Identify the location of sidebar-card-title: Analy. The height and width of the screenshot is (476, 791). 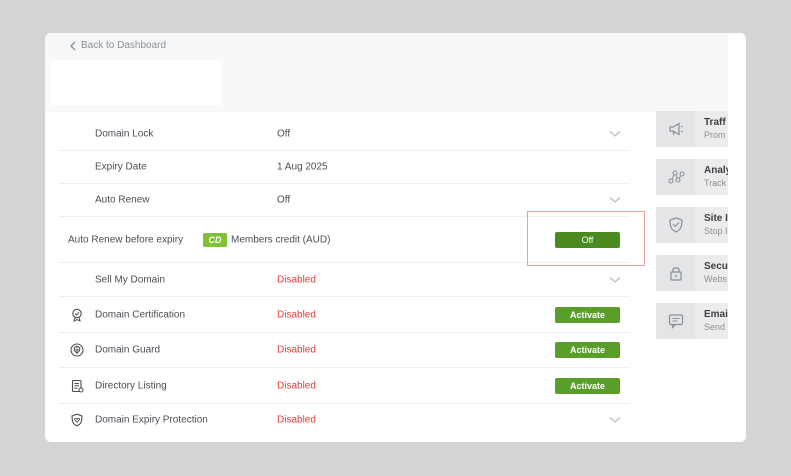
(716, 170).